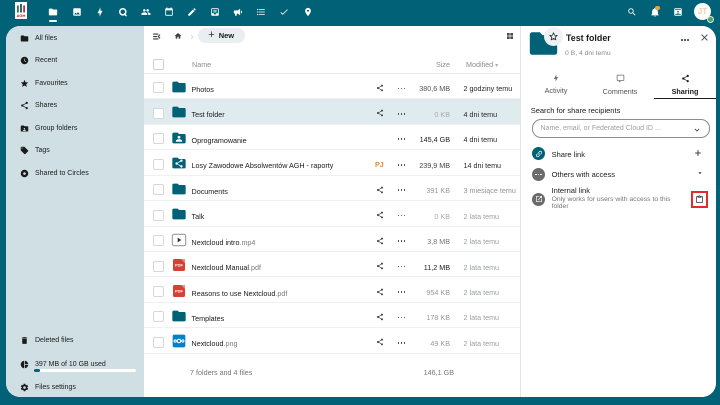  What do you see at coordinates (21, 15) in the screenshot?
I see `svg-text: AGH` at bounding box center [21, 15].